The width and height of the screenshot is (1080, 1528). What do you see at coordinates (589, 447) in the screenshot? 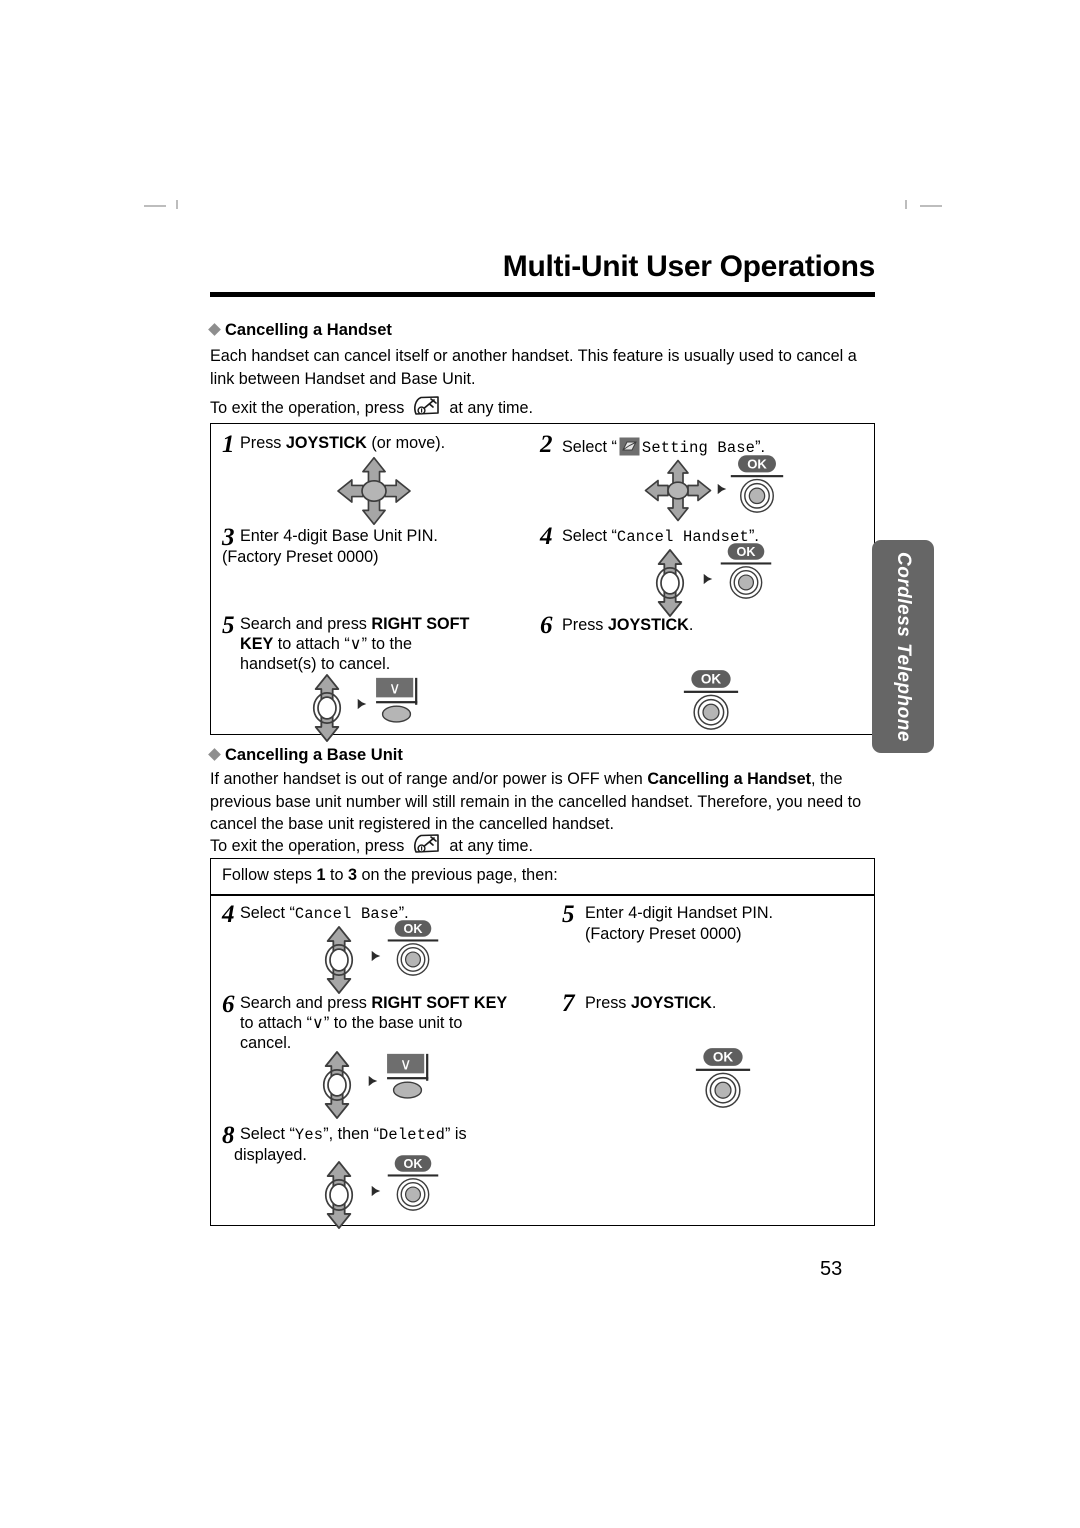
I see `step-2-text-pre: Select “` at bounding box center [589, 447].